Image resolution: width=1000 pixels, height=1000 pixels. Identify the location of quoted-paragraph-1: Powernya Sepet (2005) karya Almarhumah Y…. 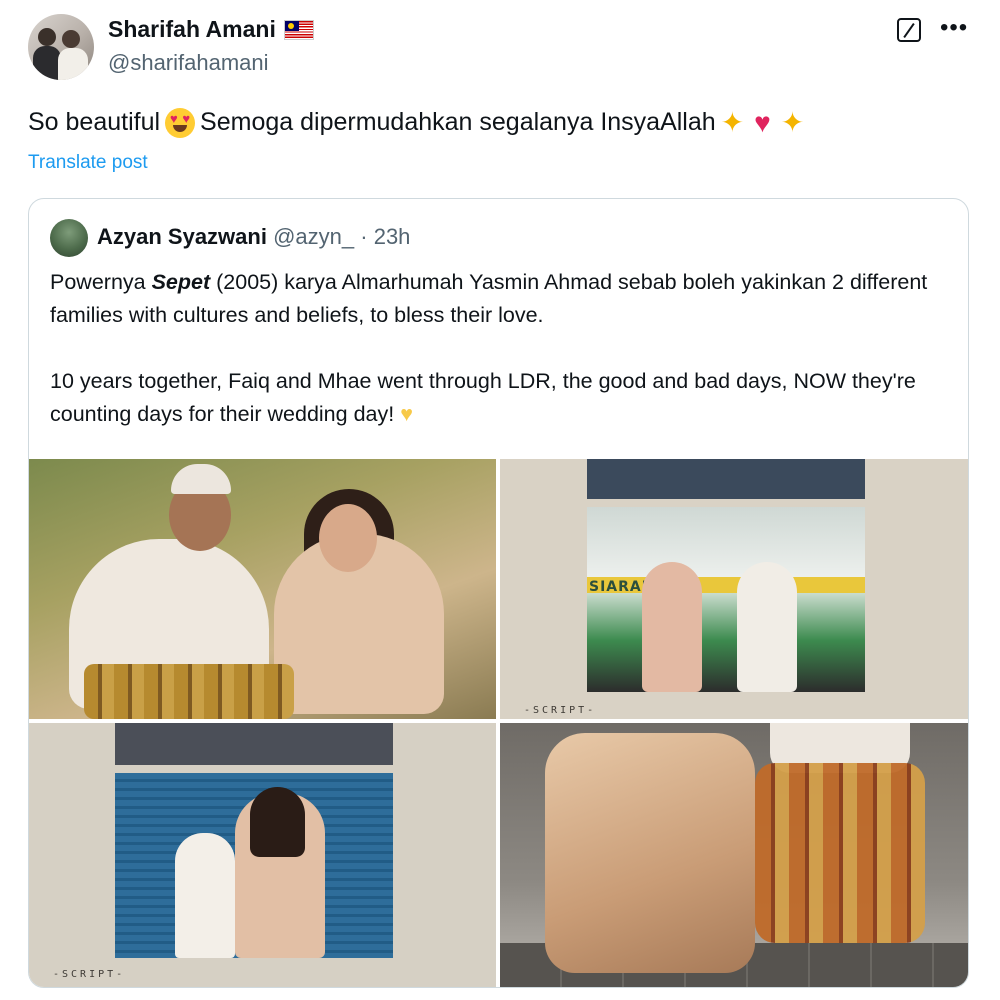
(500, 299).